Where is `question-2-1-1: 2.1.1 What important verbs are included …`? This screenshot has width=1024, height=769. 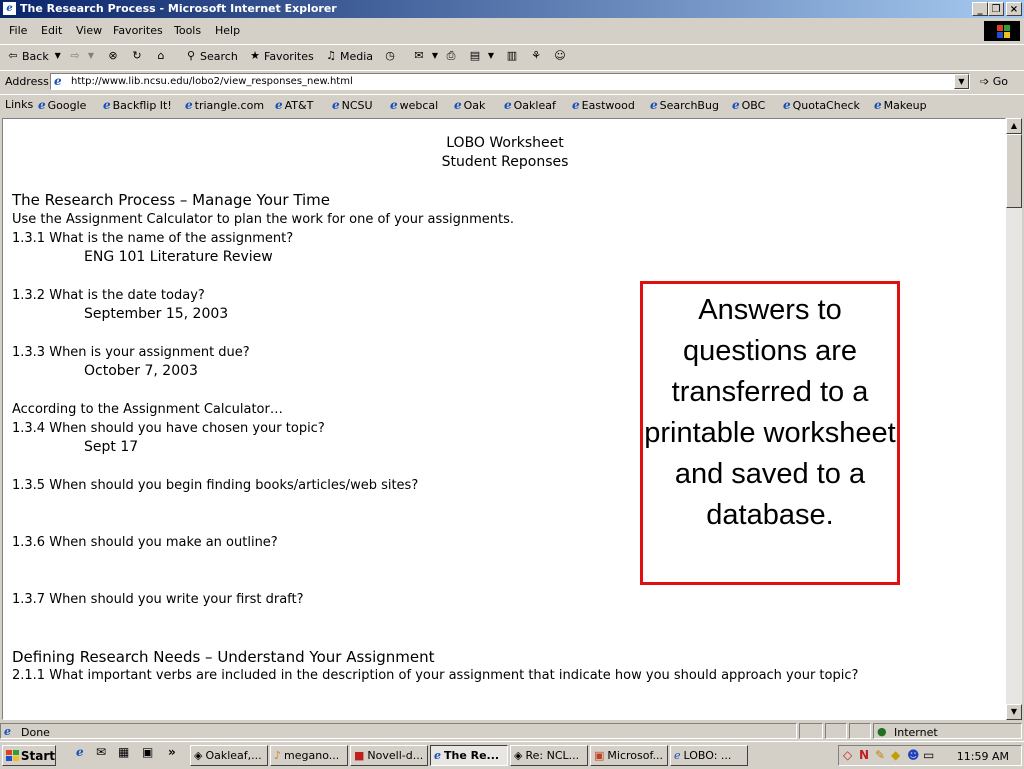 question-2-1-1: 2.1.1 What important verbs are included … is located at coordinates (435, 675).